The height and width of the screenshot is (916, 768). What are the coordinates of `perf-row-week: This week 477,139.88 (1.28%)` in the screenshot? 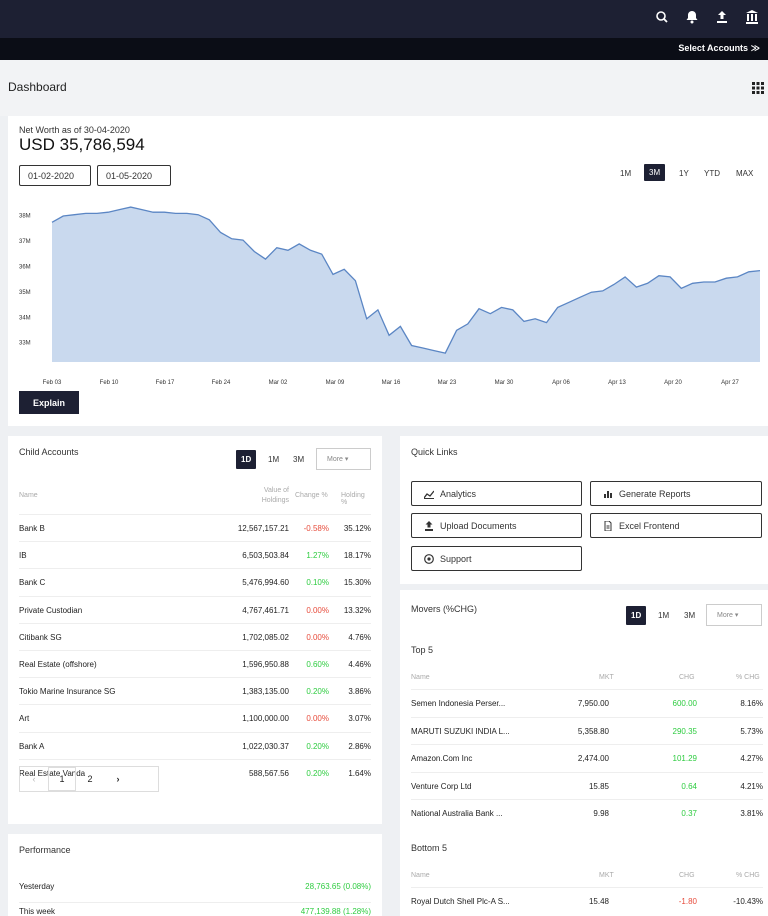 It's located at (195, 909).